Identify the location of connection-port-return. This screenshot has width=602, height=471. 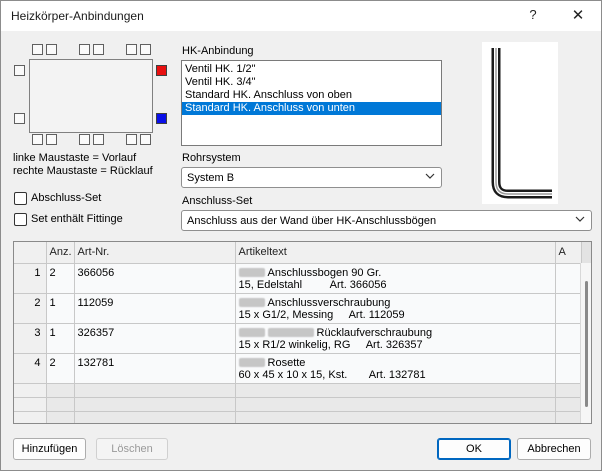
(161, 118).